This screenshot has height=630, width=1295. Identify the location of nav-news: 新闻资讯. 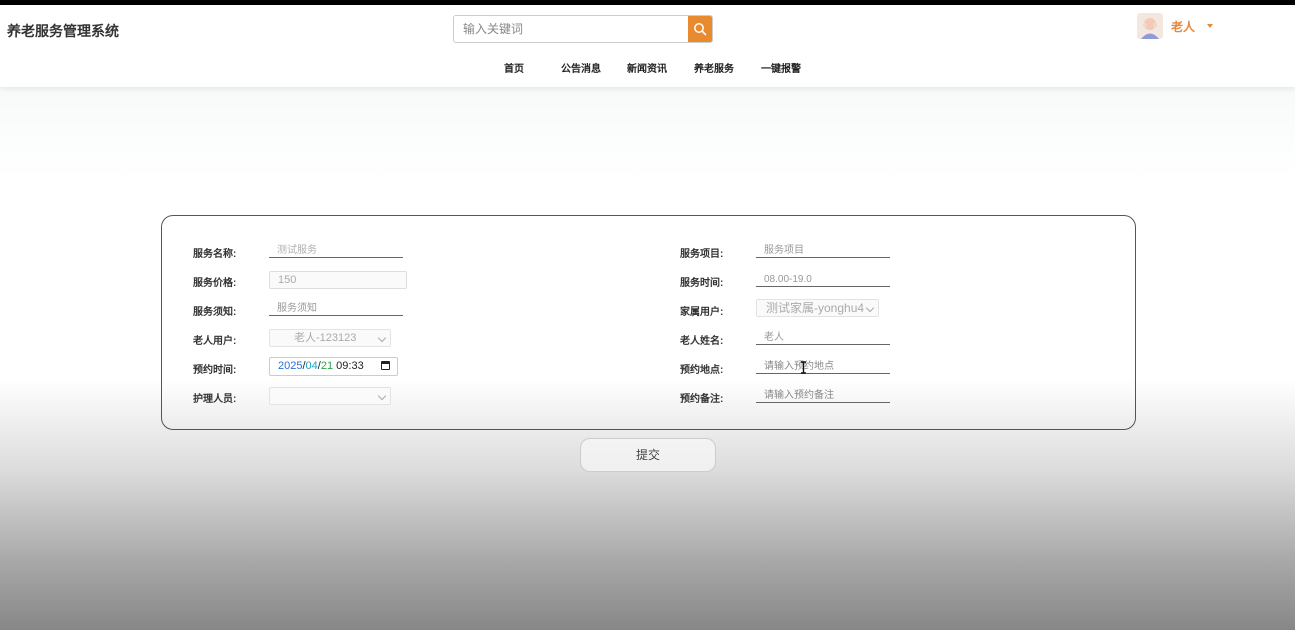
(647, 67).